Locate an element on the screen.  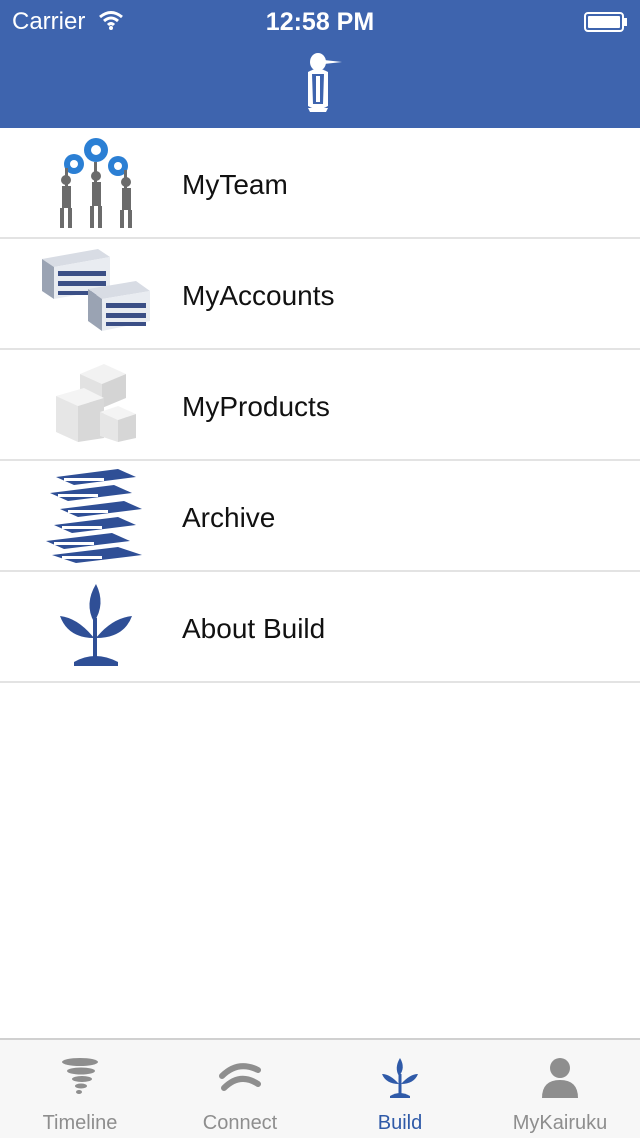
connect-icon is located at coordinates (240, 1077).